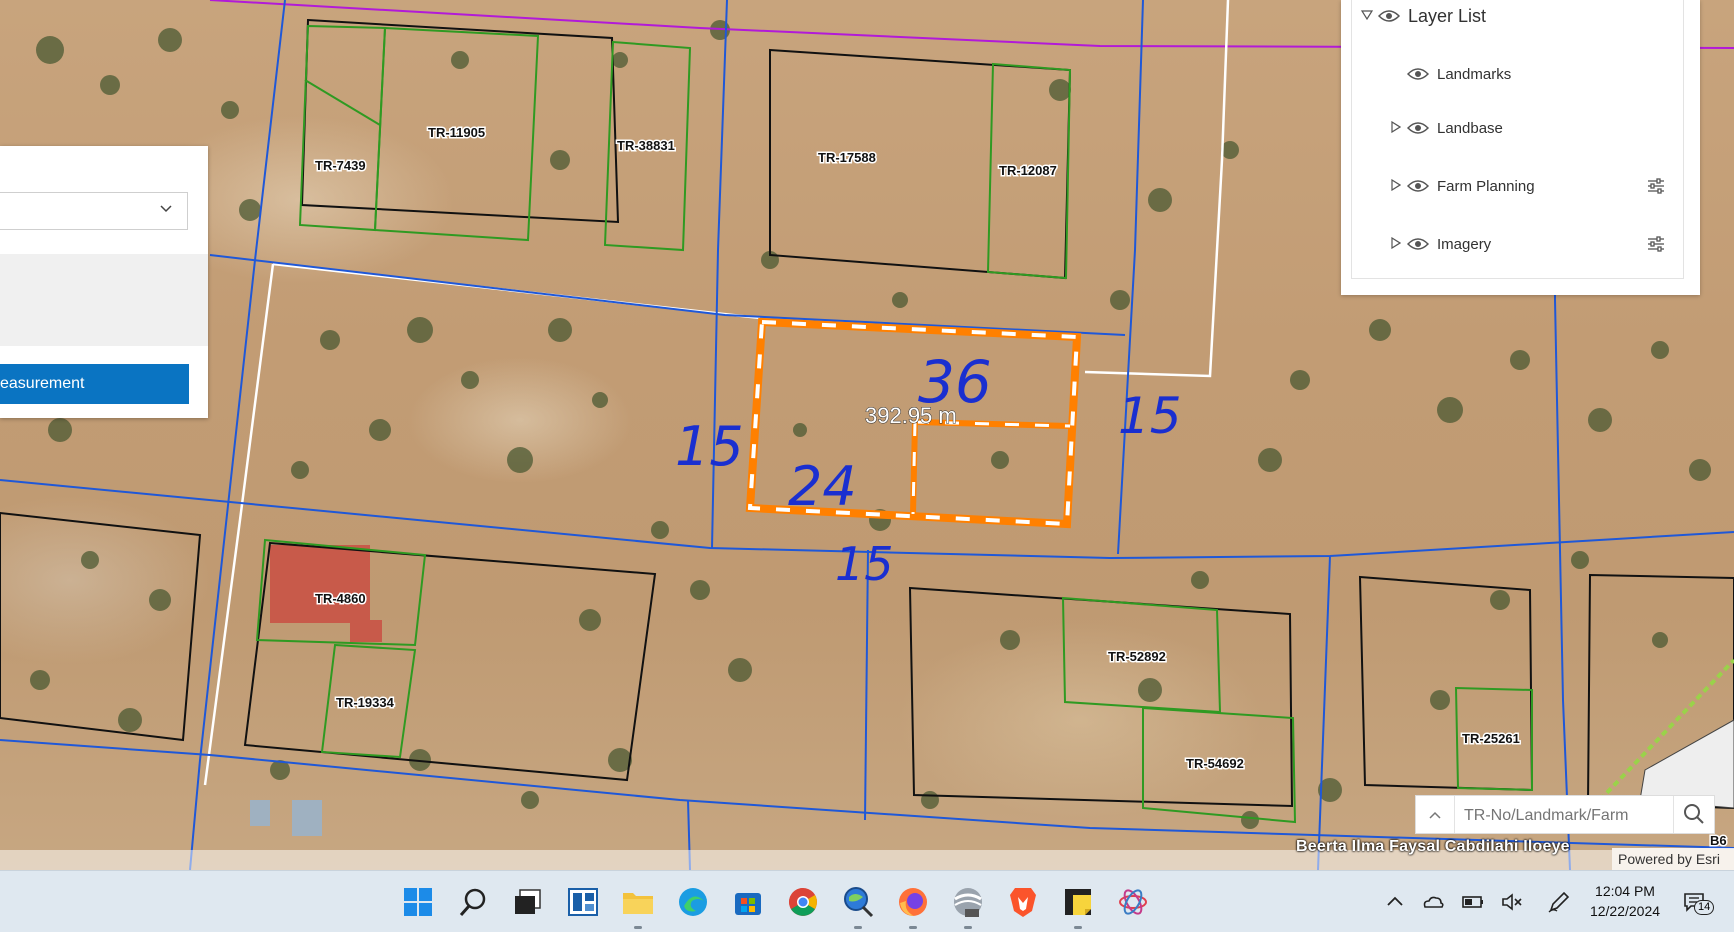  Describe the element at coordinates (1625, 901) in the screenshot. I see `clock: 12:04 PM 12/22/2024` at that location.